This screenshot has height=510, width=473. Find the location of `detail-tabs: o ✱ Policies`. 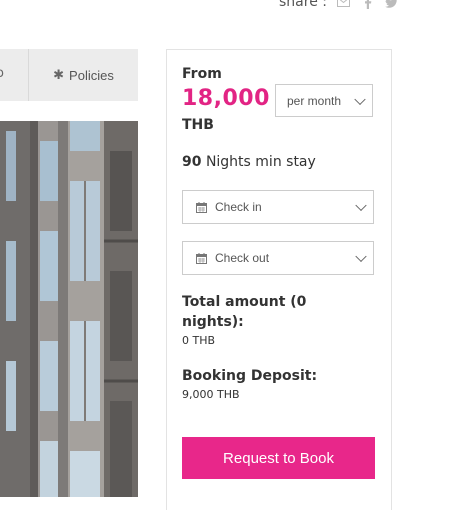

detail-tabs: o ✱ Policies is located at coordinates (69, 75).